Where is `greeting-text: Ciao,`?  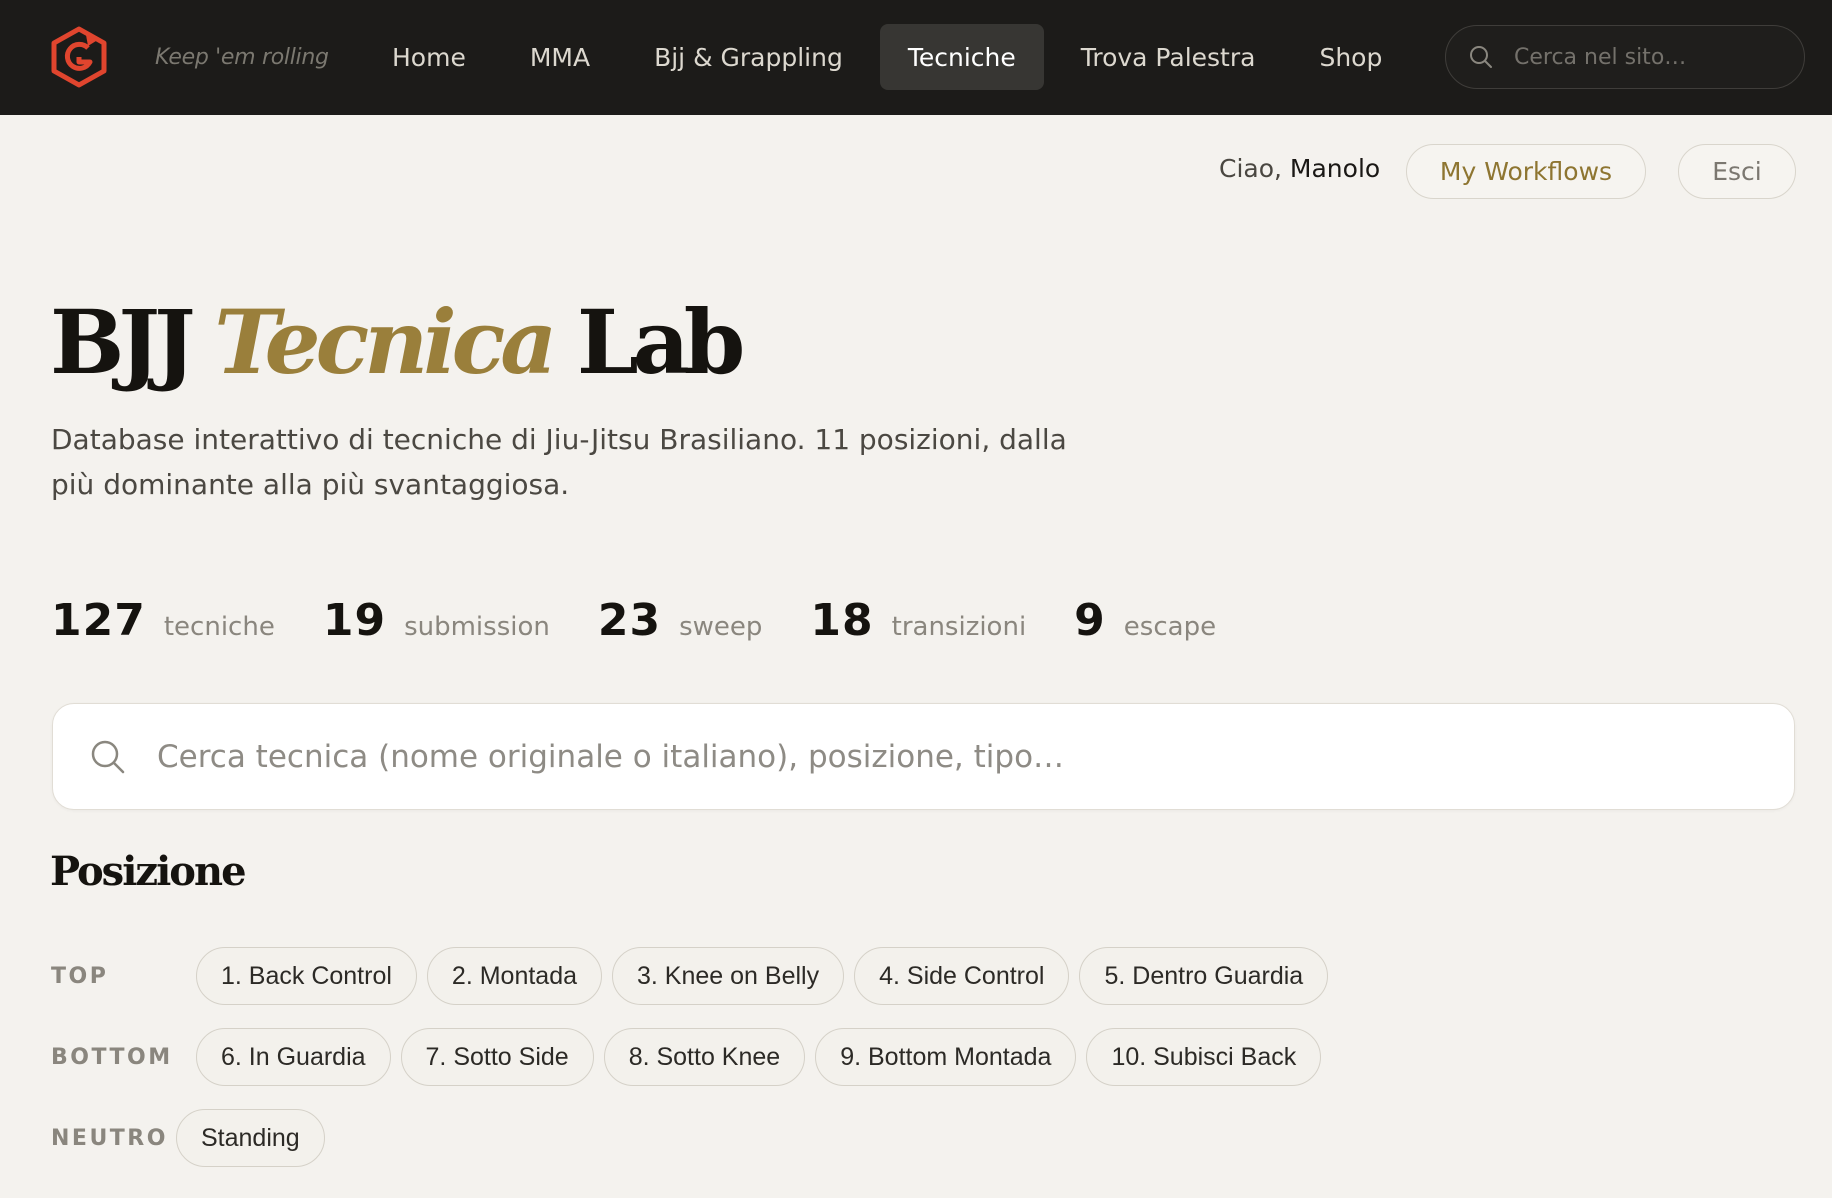 greeting-text: Ciao, is located at coordinates (1250, 168).